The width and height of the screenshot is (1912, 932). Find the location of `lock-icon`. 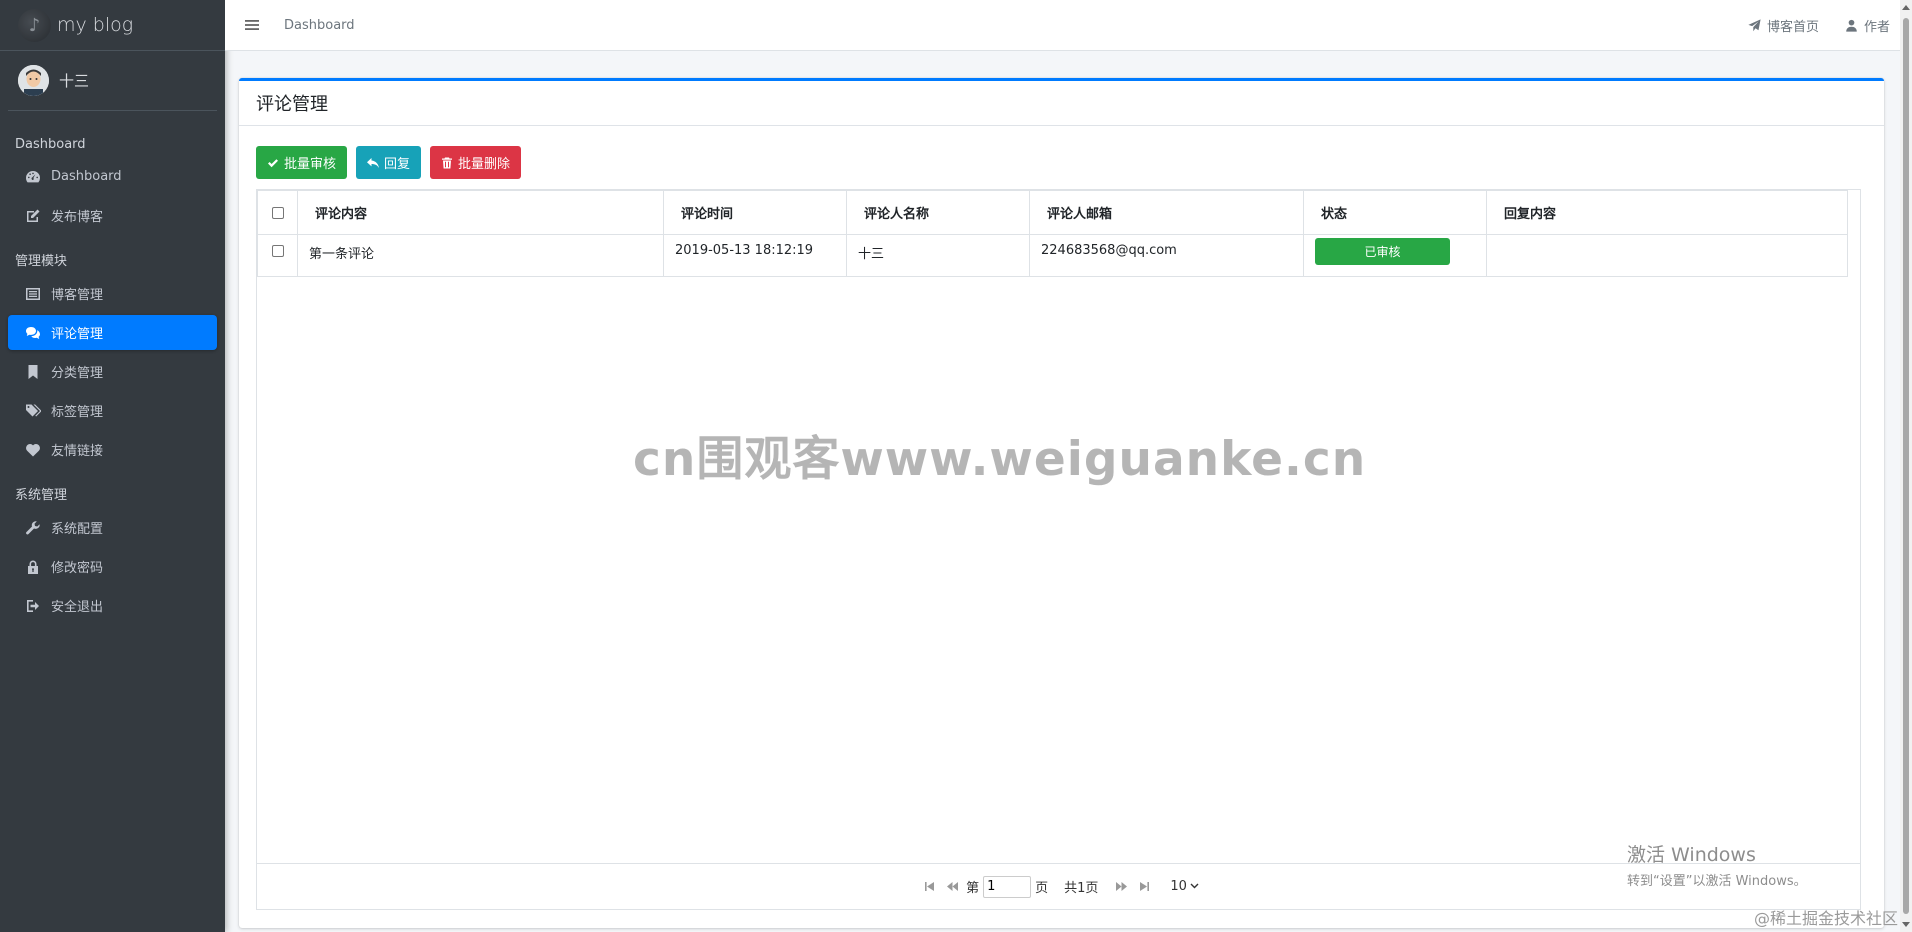

lock-icon is located at coordinates (33, 567).